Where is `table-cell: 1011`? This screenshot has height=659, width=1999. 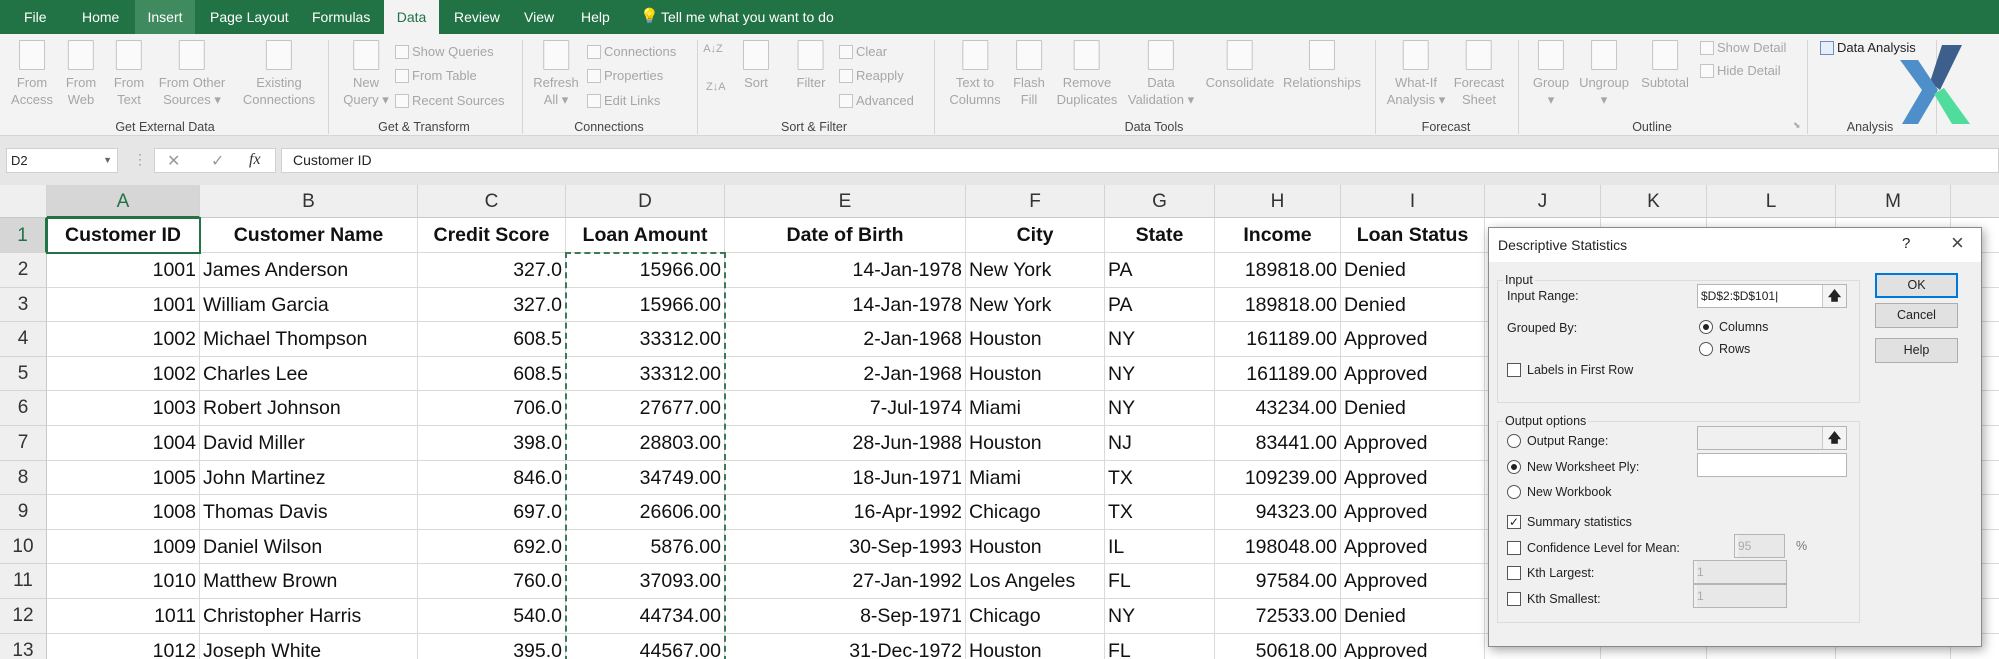 table-cell: 1011 is located at coordinates (123, 616).